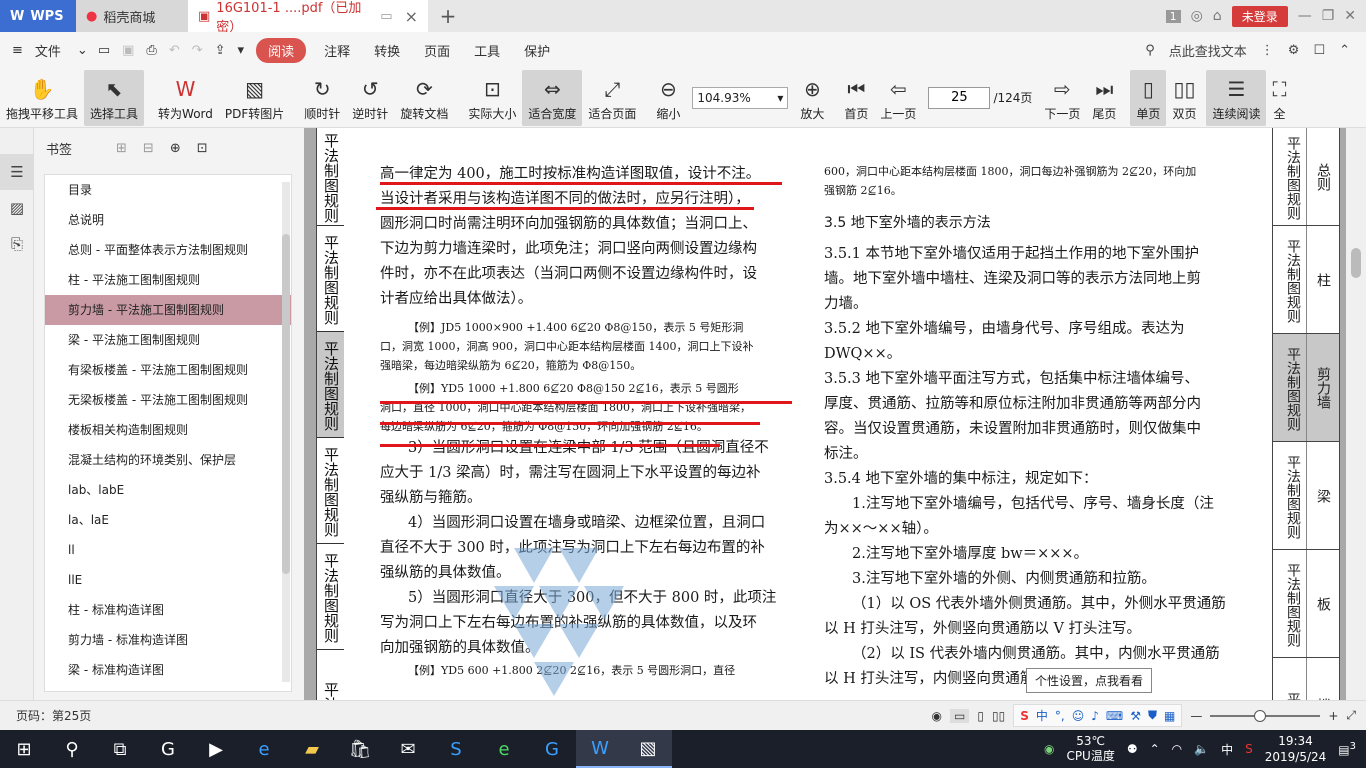 This screenshot has height=768, width=1366. What do you see at coordinates (448, 16) in the screenshot?
I see `new-tab-button: +` at bounding box center [448, 16].